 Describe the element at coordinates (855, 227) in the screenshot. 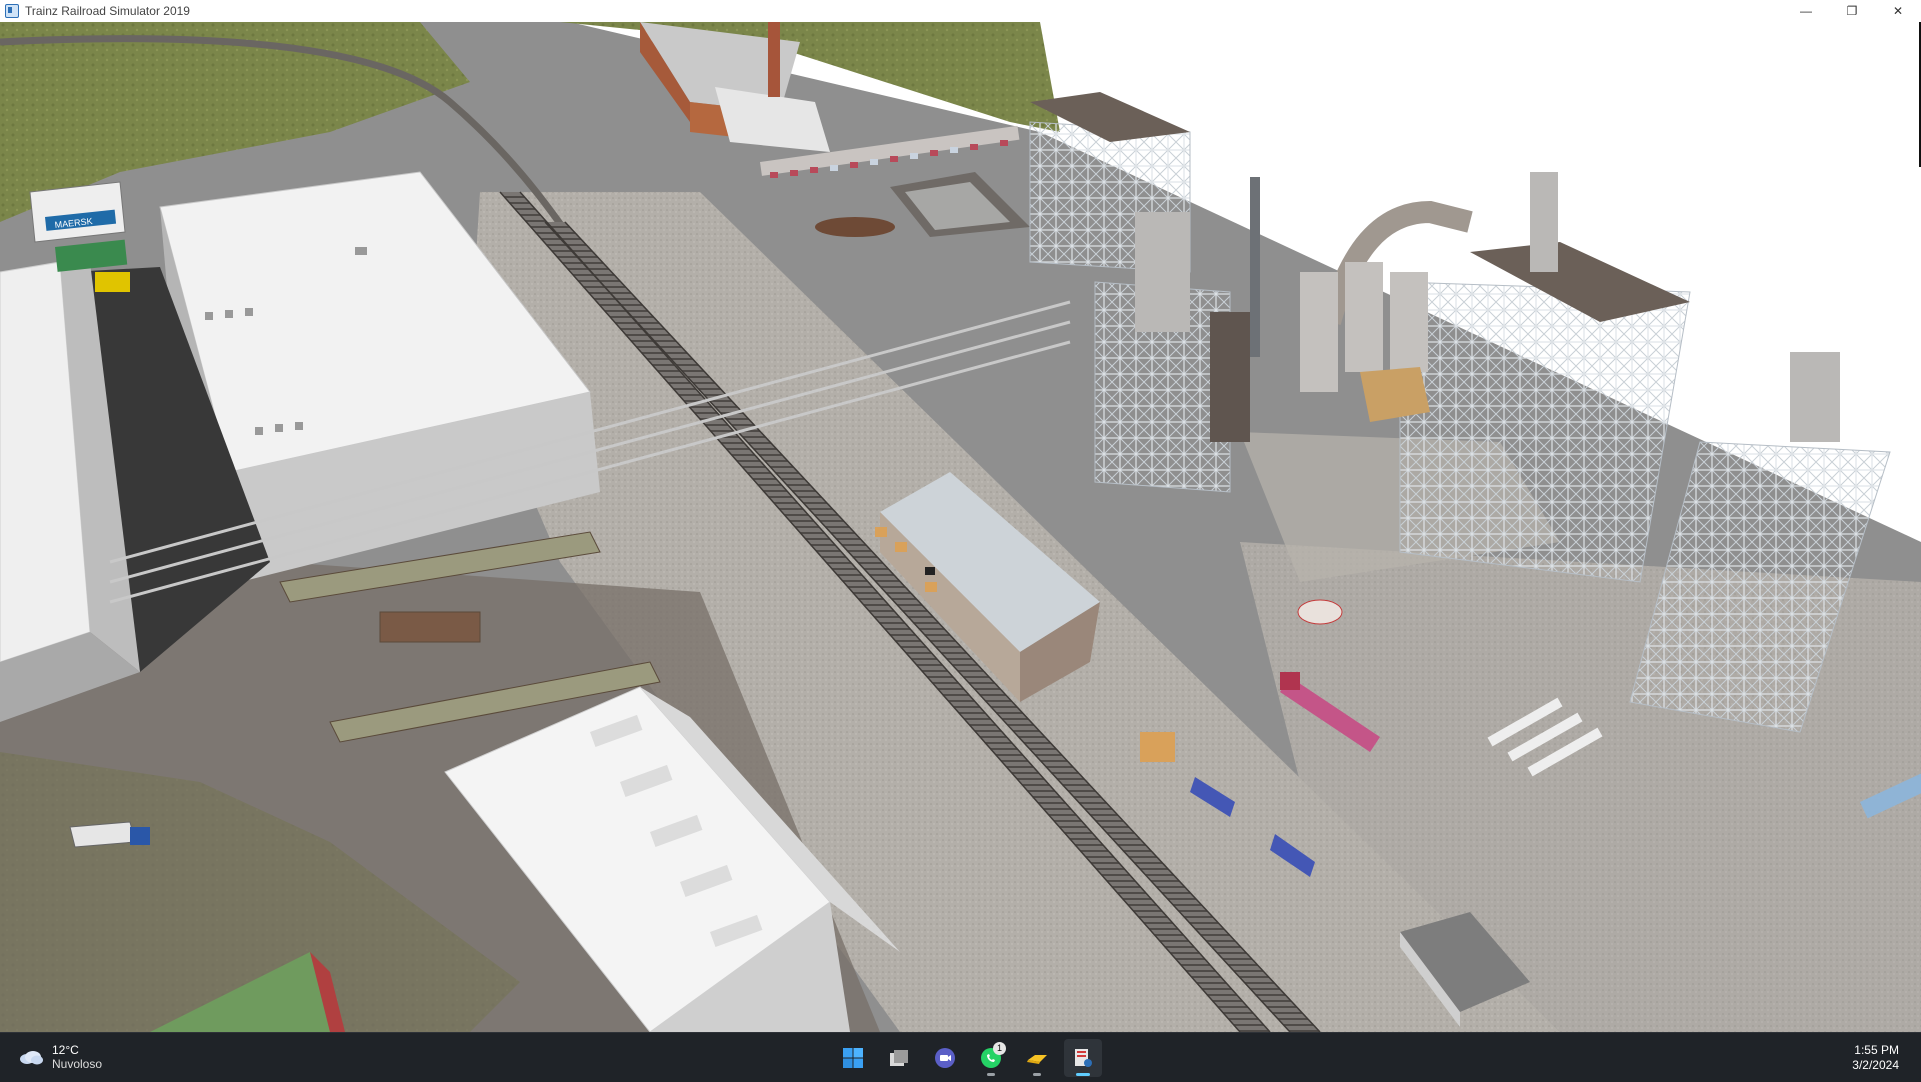

I see `dirt-pile` at that location.